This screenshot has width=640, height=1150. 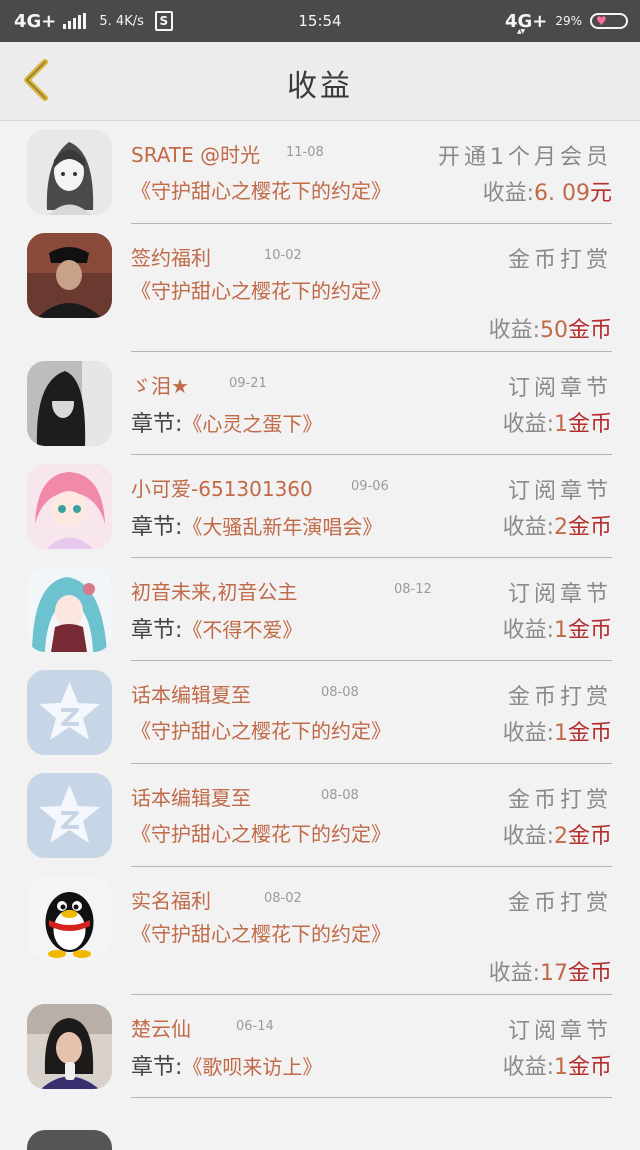 What do you see at coordinates (255, 1026) in the screenshot?
I see `item-date: 06-14` at bounding box center [255, 1026].